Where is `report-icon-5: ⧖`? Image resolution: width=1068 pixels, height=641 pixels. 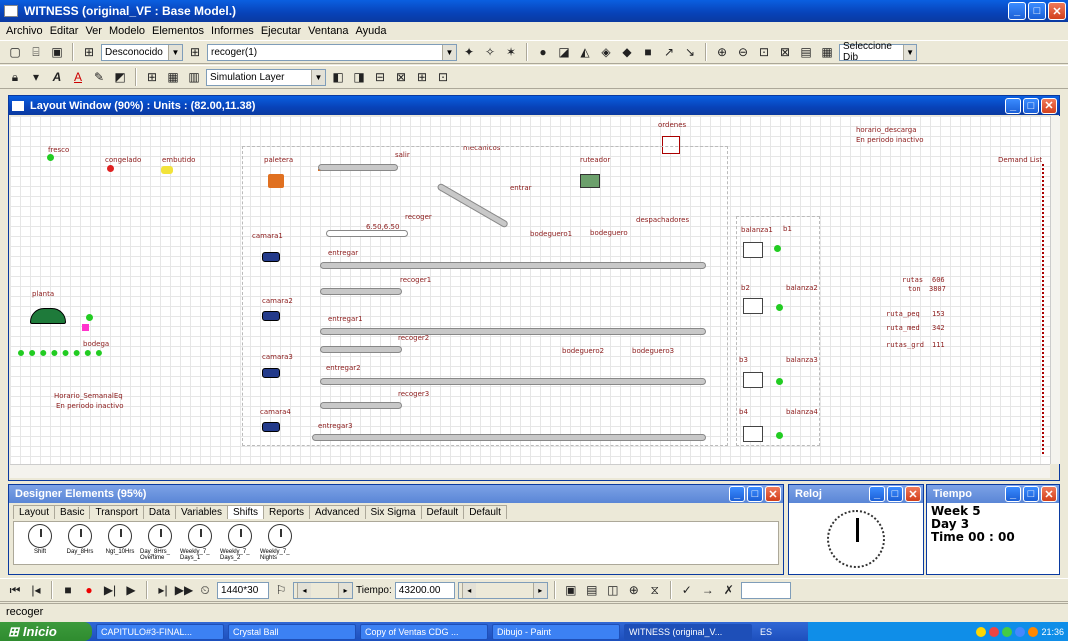 report-icon-5: ⧖ is located at coordinates (655, 590).